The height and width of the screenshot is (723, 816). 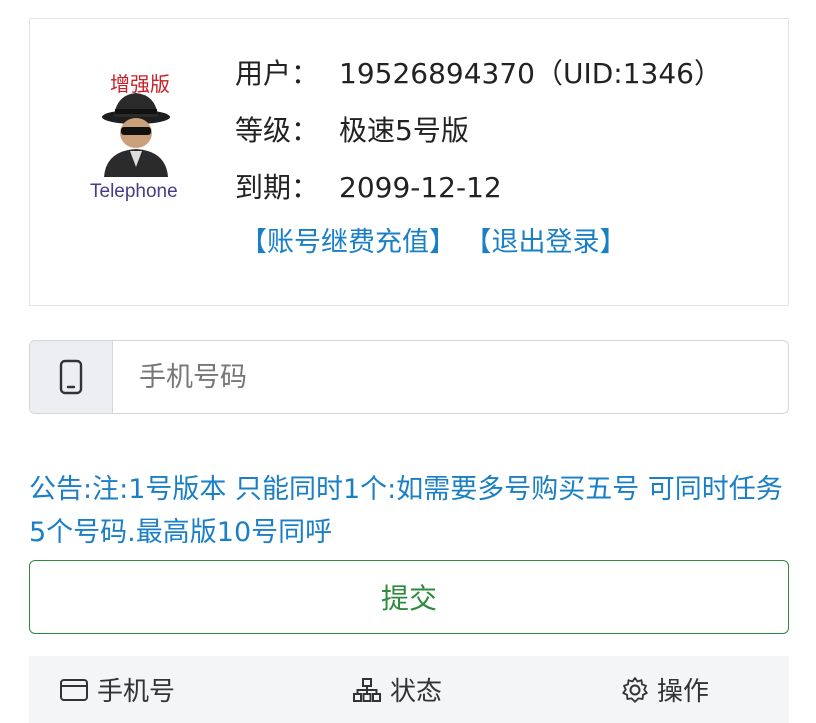 What do you see at coordinates (367, 689) in the screenshot?
I see `sitemap-icon` at bounding box center [367, 689].